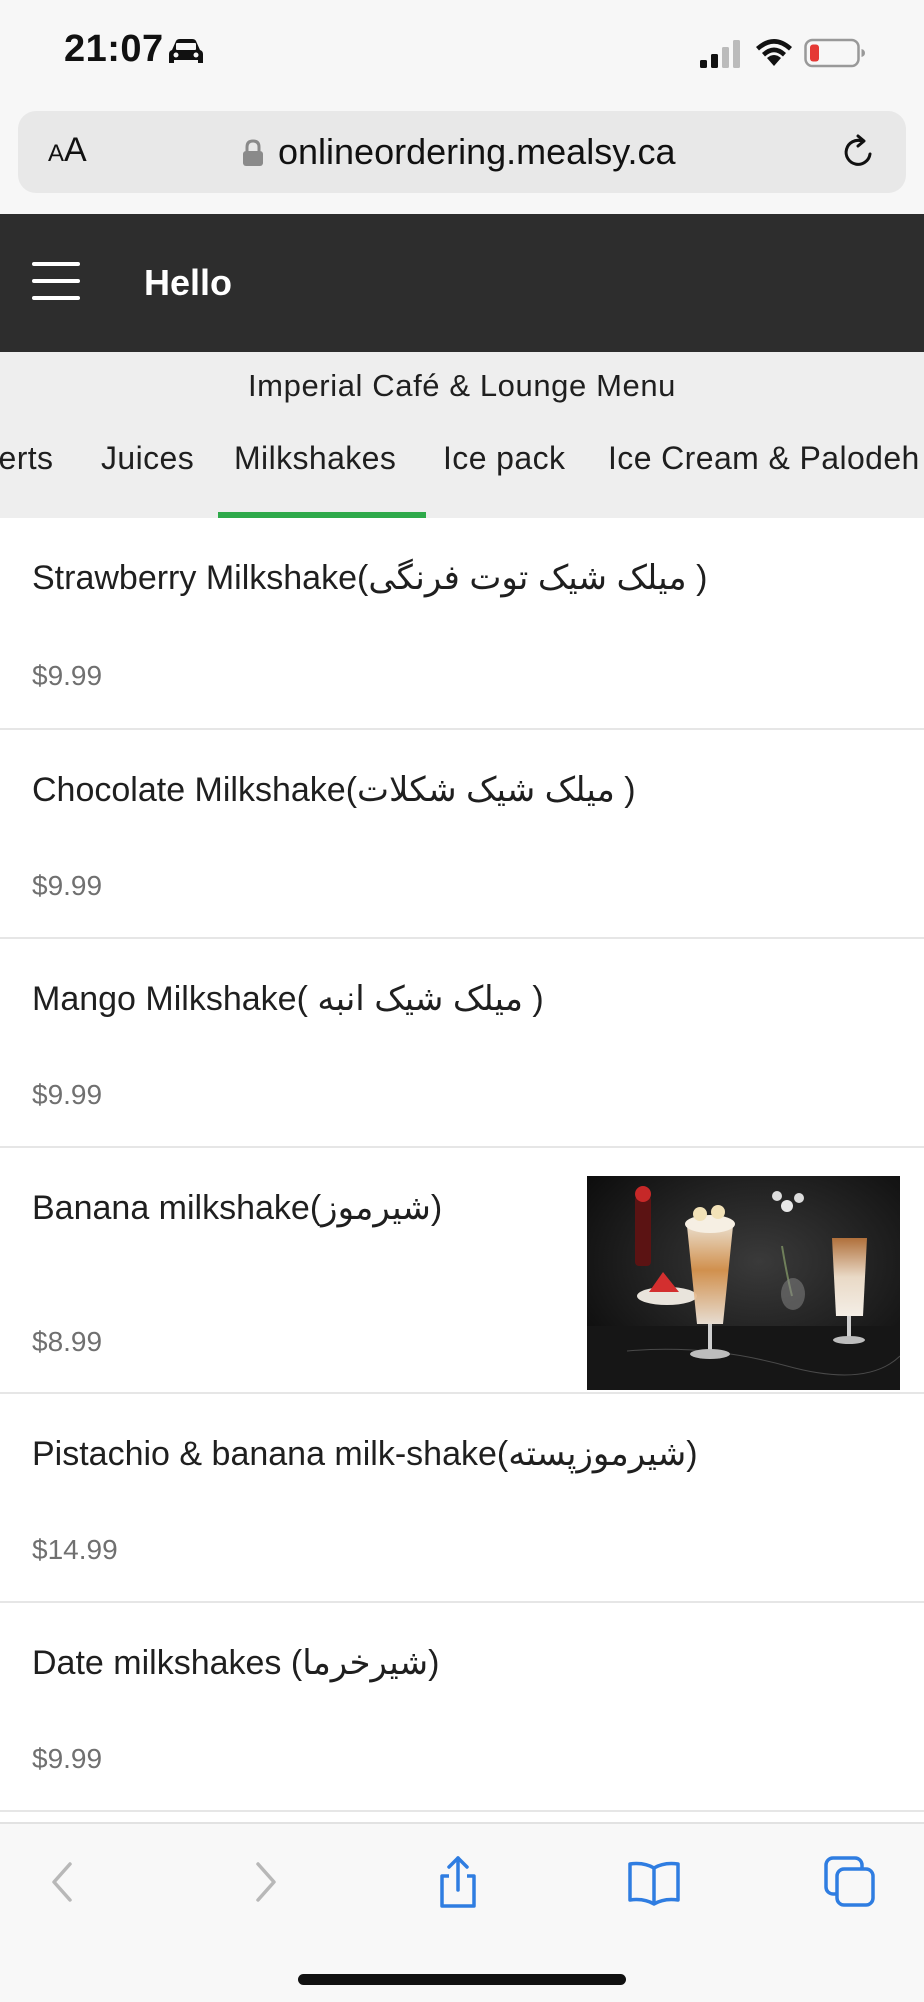  What do you see at coordinates (764, 458) in the screenshot?
I see `tab-ice-cream-palodeh: Ice Cream & Palodeh` at bounding box center [764, 458].